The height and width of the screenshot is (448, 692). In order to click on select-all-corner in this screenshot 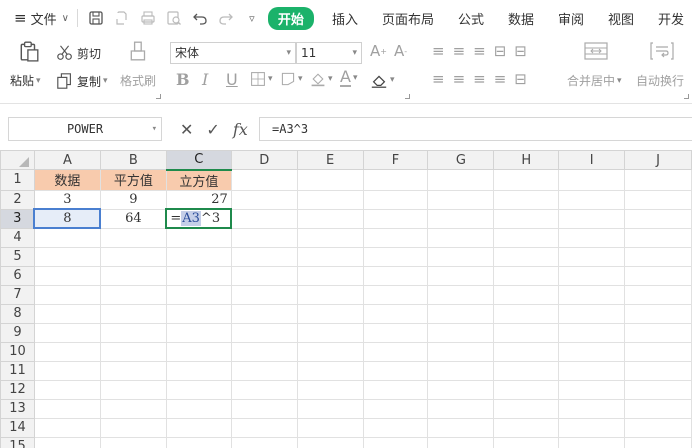, I will do `click(17, 160)`.